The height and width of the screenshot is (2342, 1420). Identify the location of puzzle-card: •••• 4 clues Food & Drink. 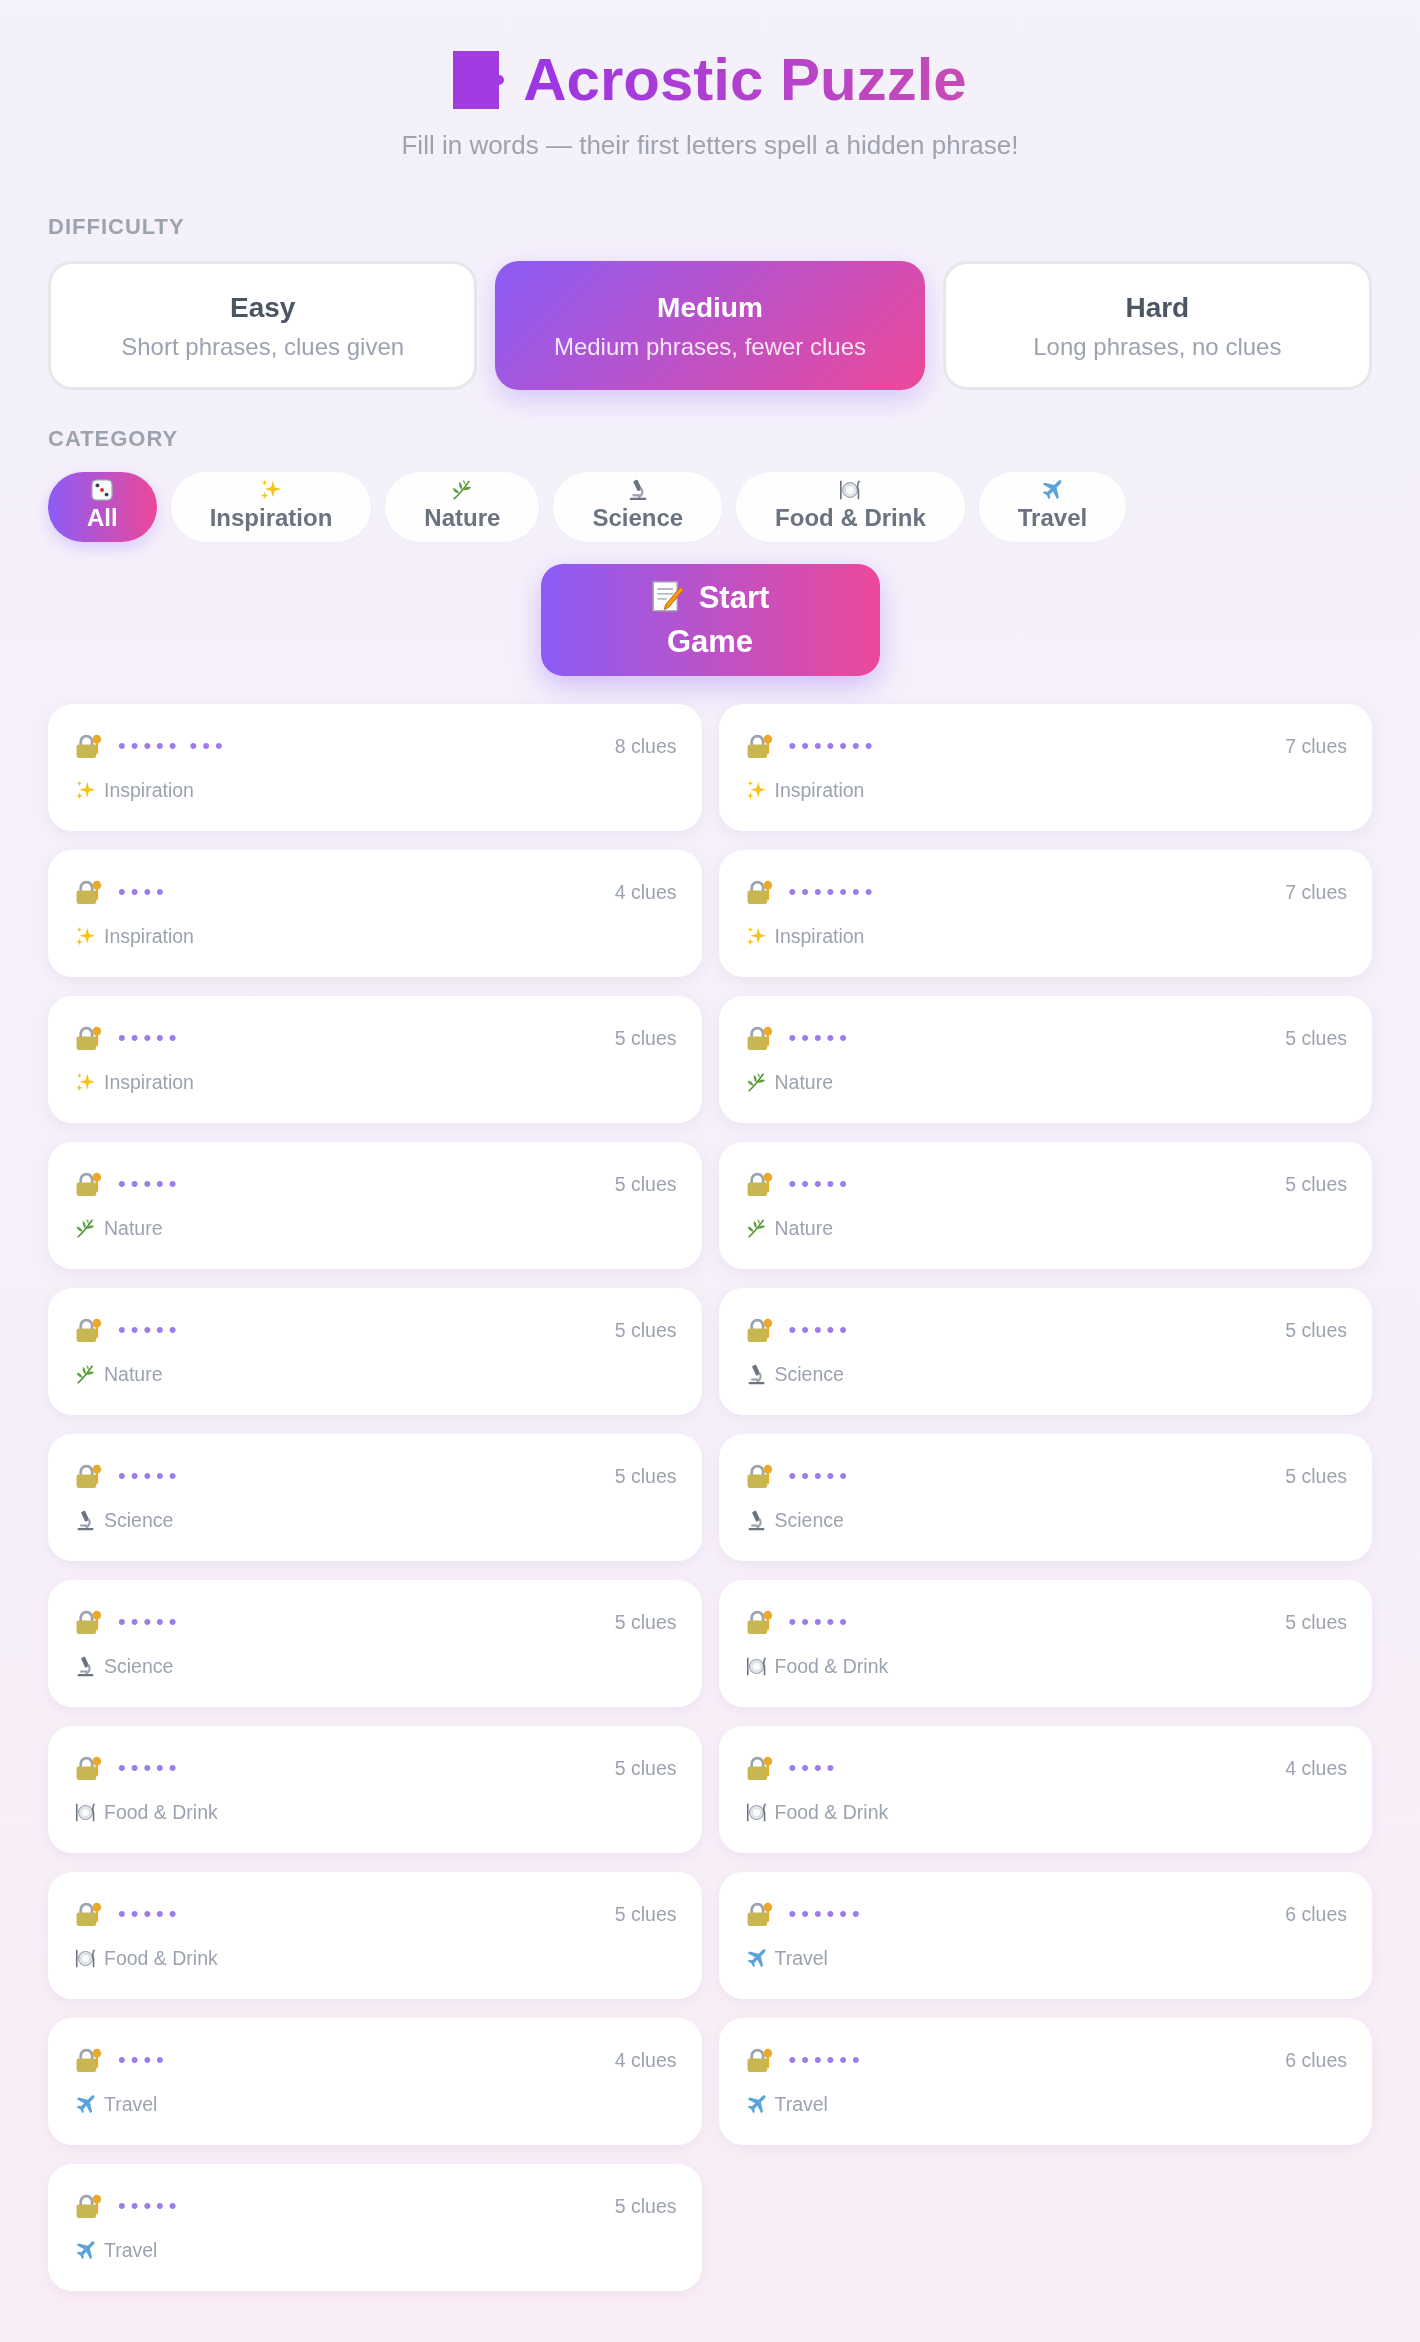
(1045, 1789).